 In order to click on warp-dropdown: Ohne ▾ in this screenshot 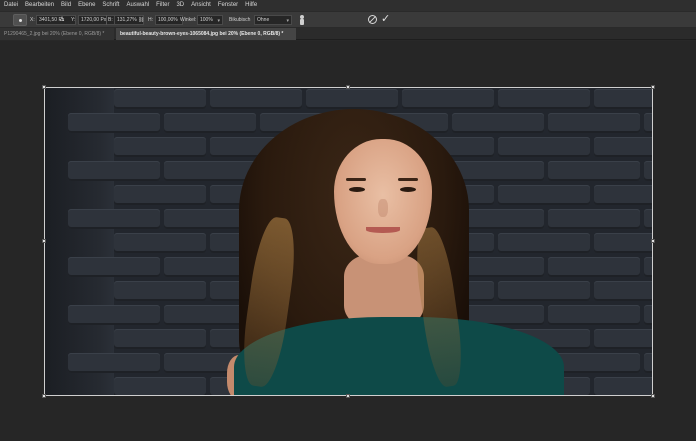, I will do `click(273, 20)`.